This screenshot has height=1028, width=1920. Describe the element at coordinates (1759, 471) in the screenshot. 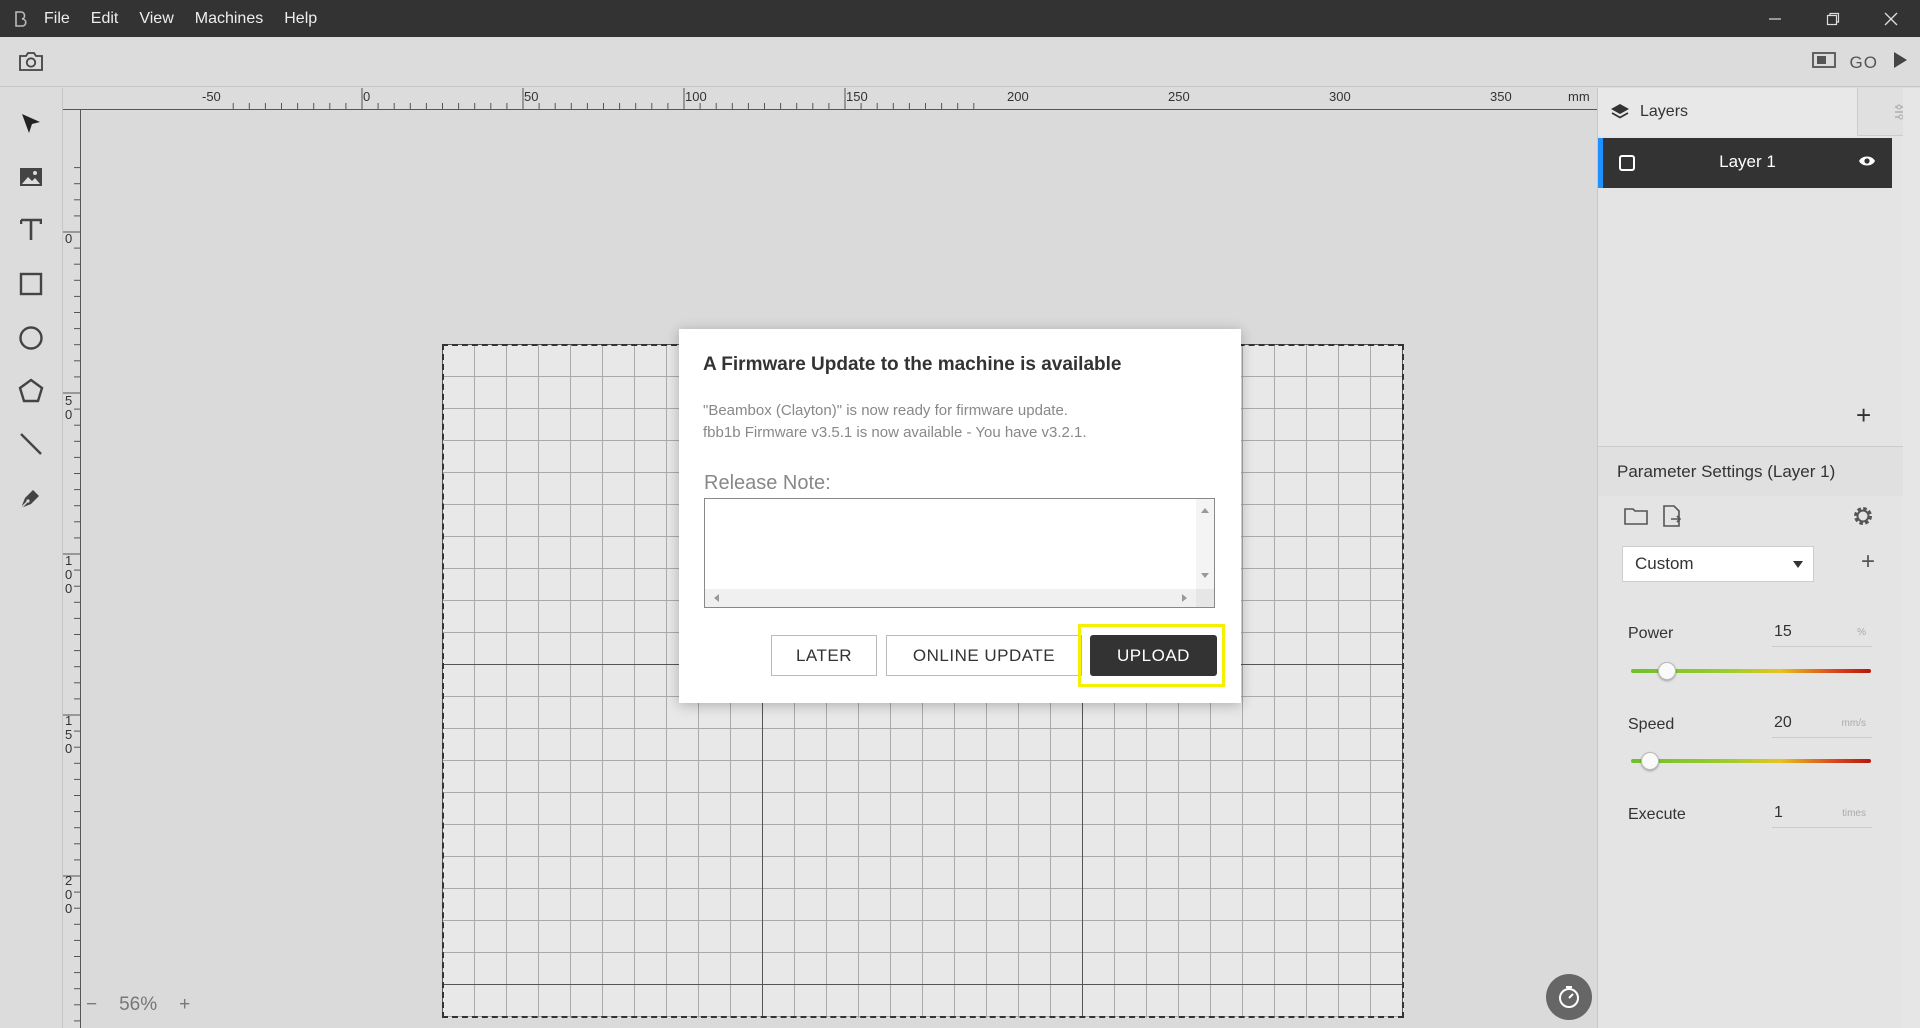

I see `parameter-settings-header: Parameter Settings (Layer 1)` at that location.